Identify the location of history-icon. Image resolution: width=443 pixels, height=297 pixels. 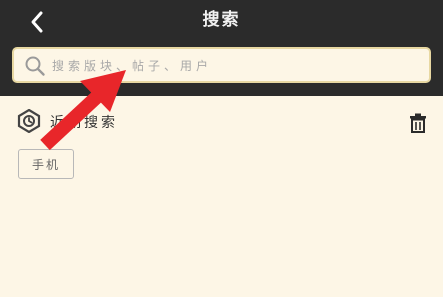
(29, 121).